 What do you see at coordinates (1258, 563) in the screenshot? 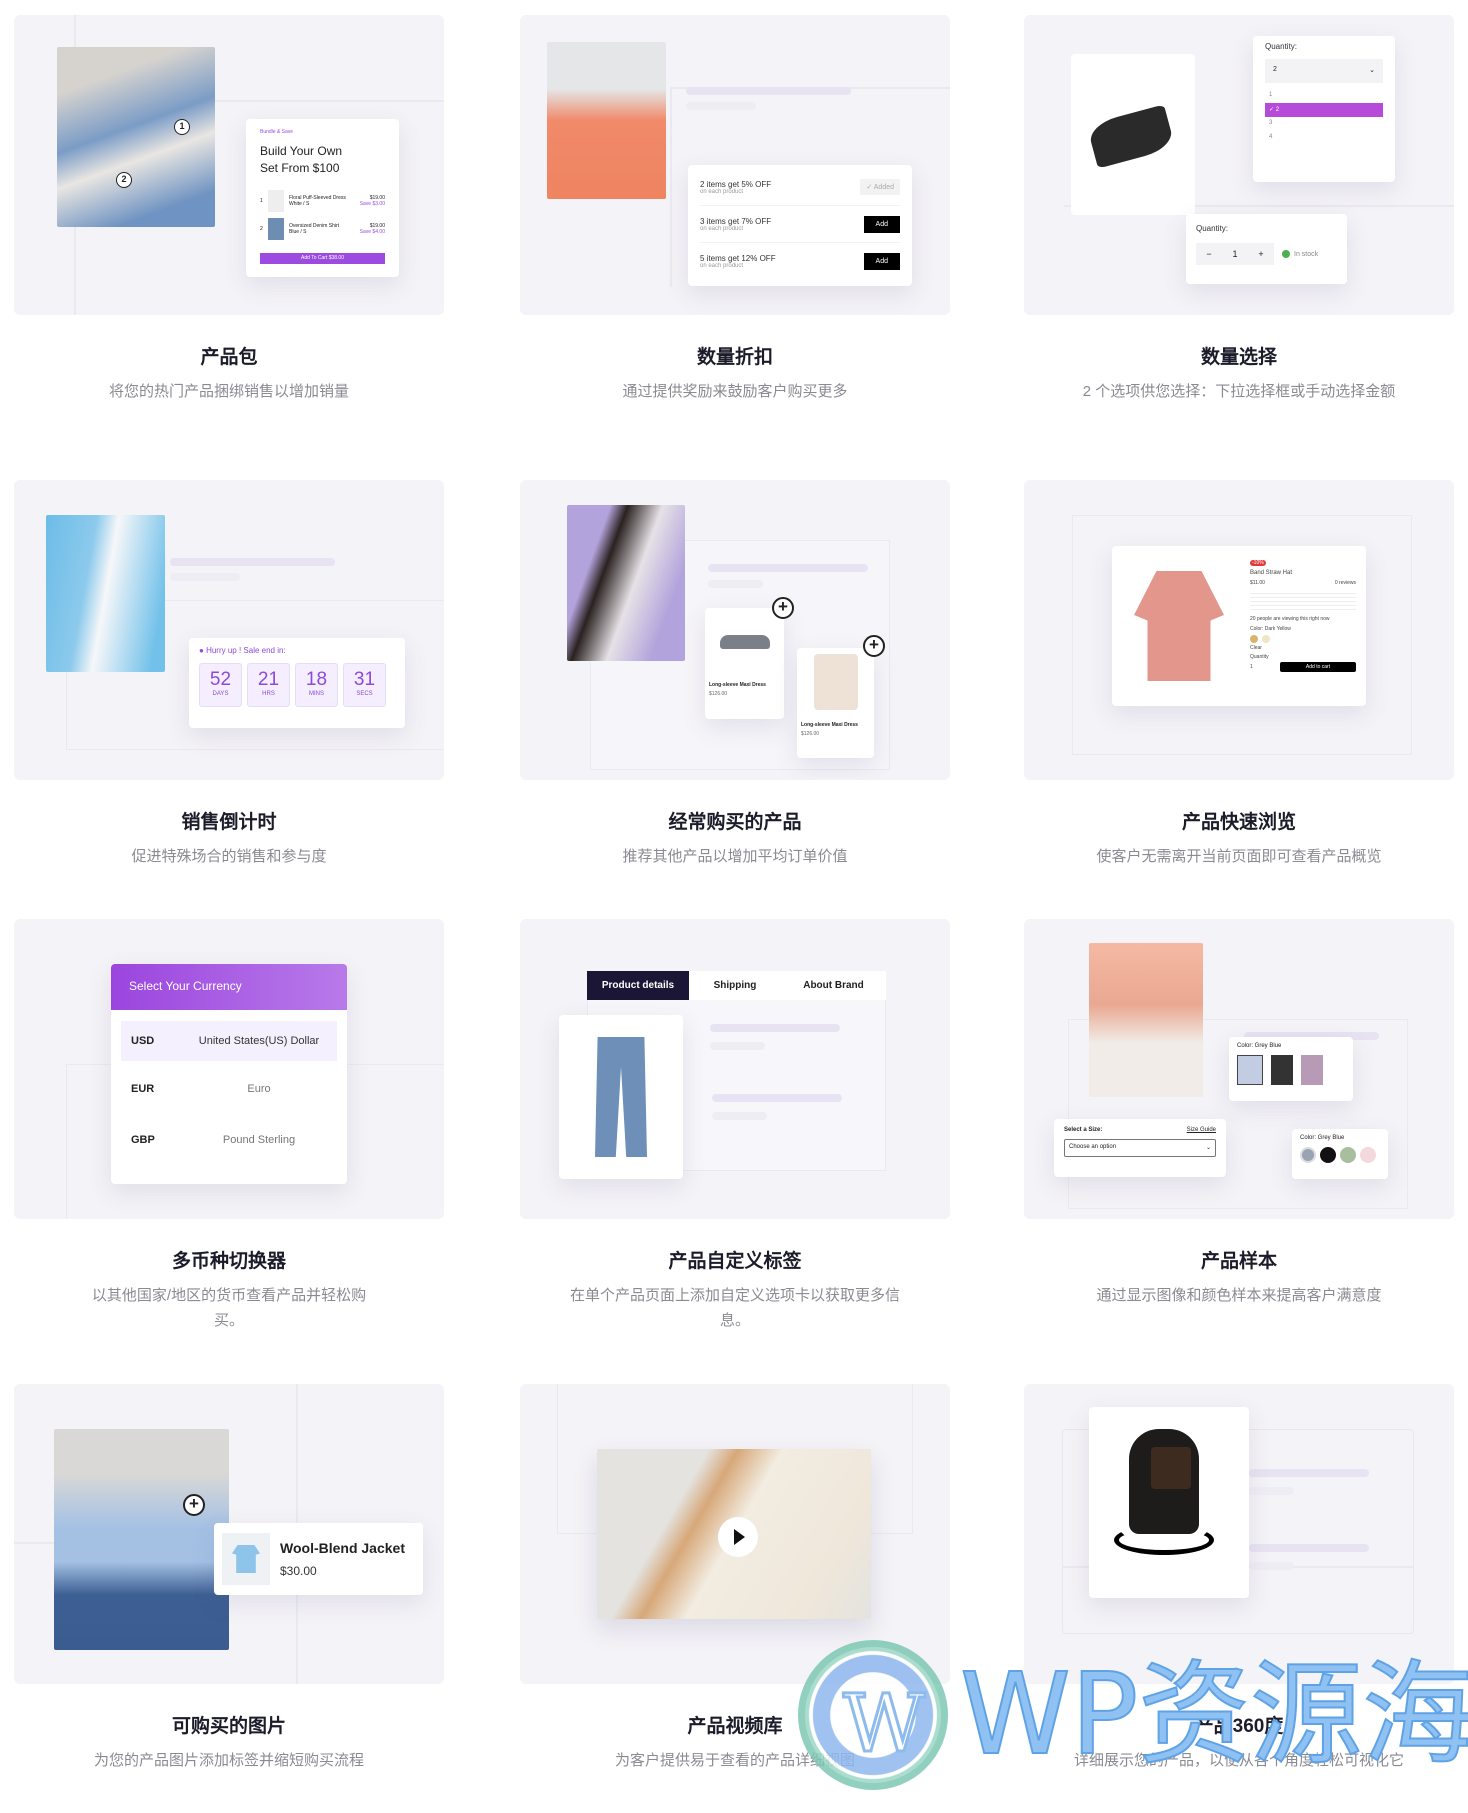
I see `sale-badge: -10%` at bounding box center [1258, 563].